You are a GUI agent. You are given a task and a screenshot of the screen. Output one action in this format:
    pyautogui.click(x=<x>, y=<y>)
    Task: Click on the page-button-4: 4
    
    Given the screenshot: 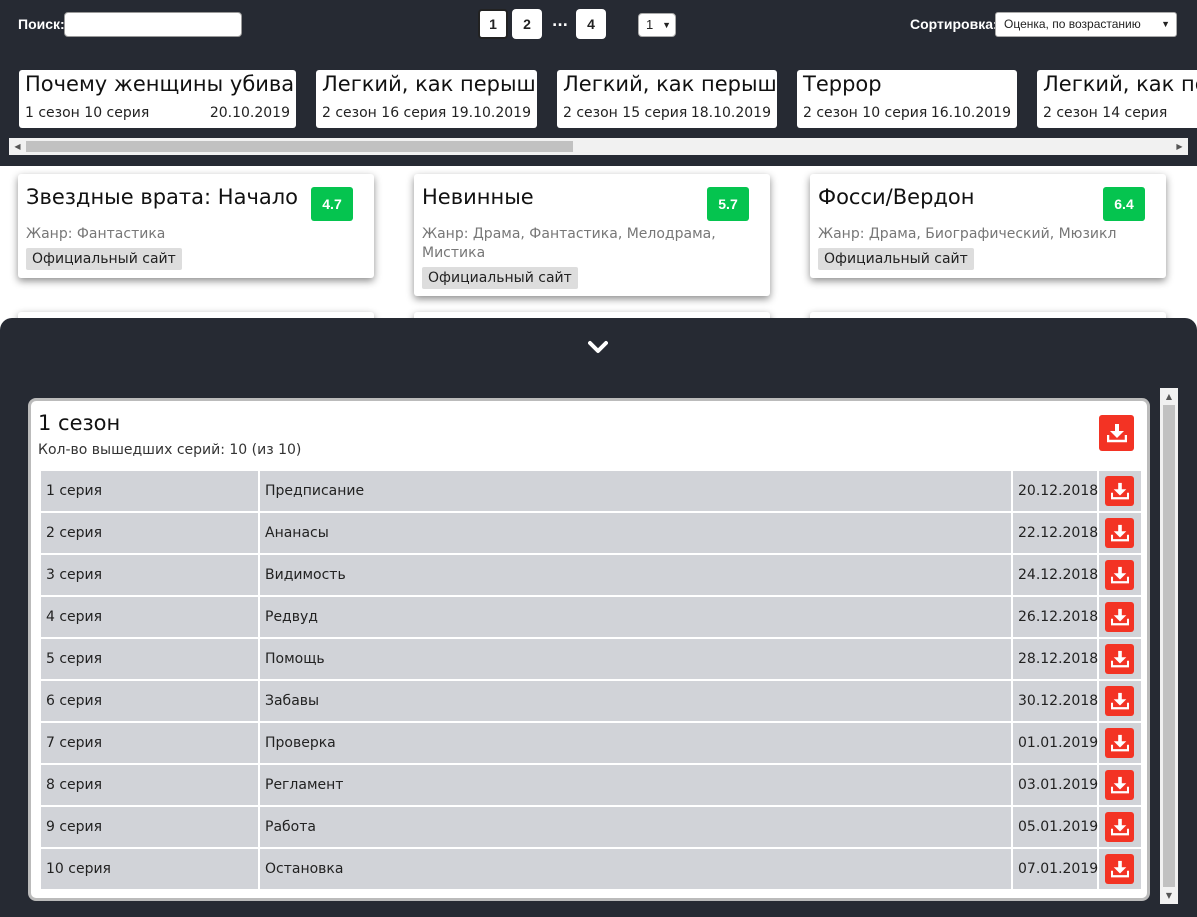 What is the action you would take?
    pyautogui.click(x=591, y=24)
    